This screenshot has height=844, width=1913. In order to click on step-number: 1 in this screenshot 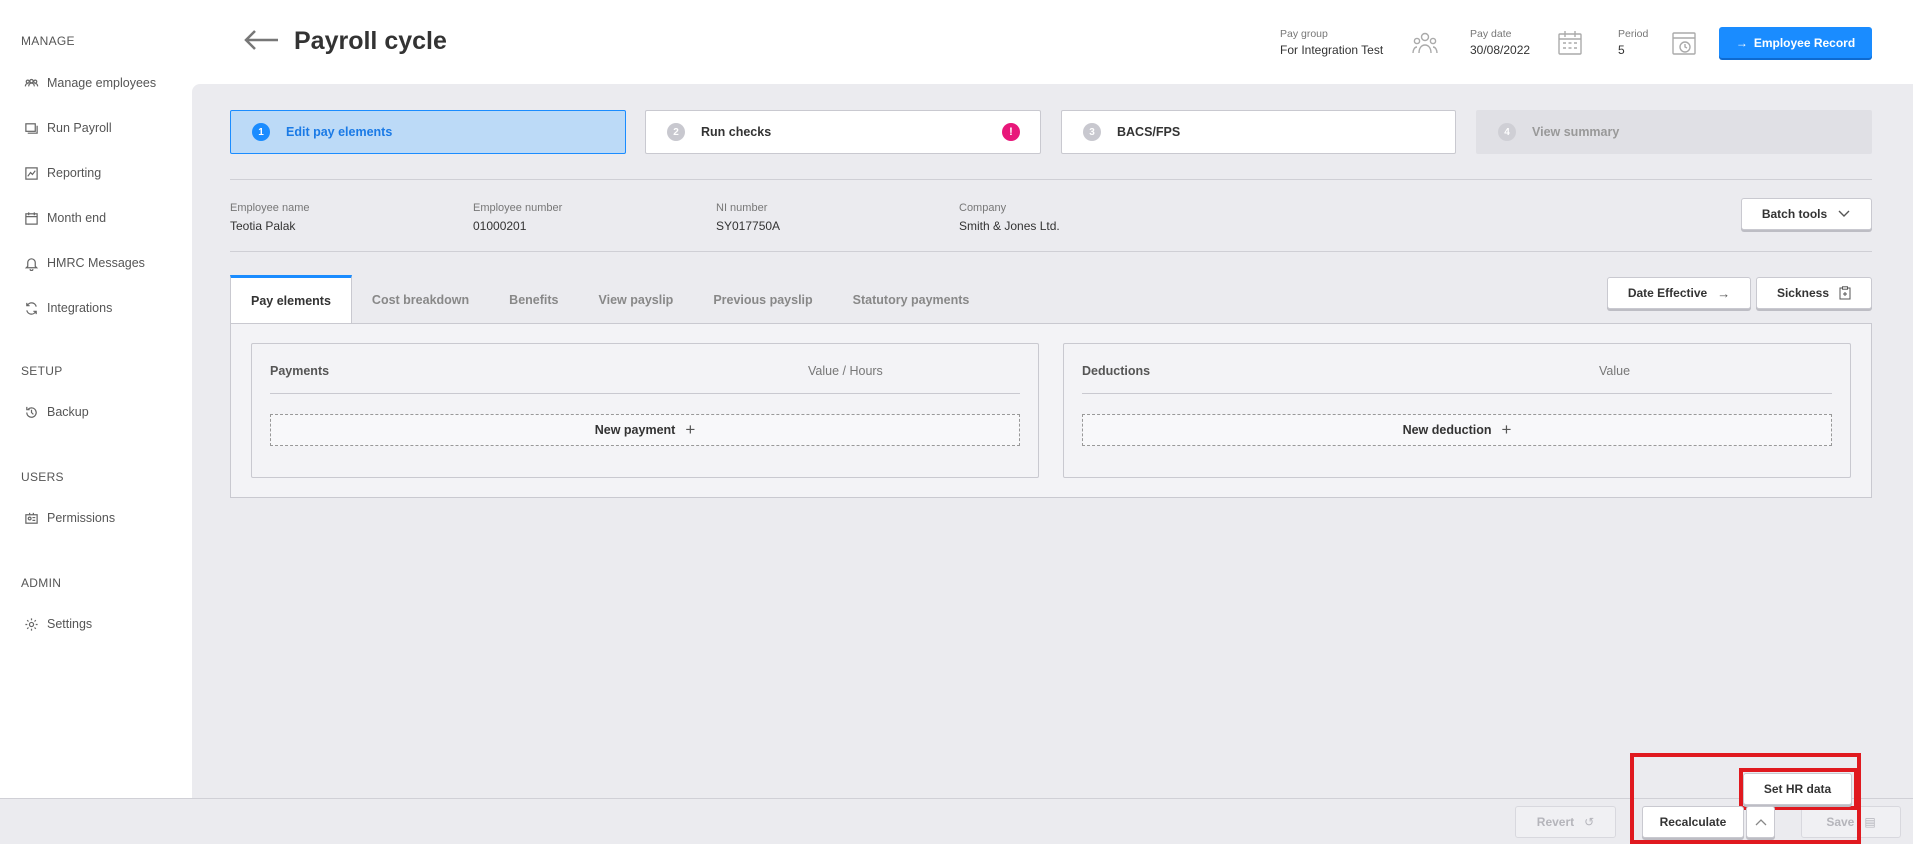, I will do `click(261, 132)`.